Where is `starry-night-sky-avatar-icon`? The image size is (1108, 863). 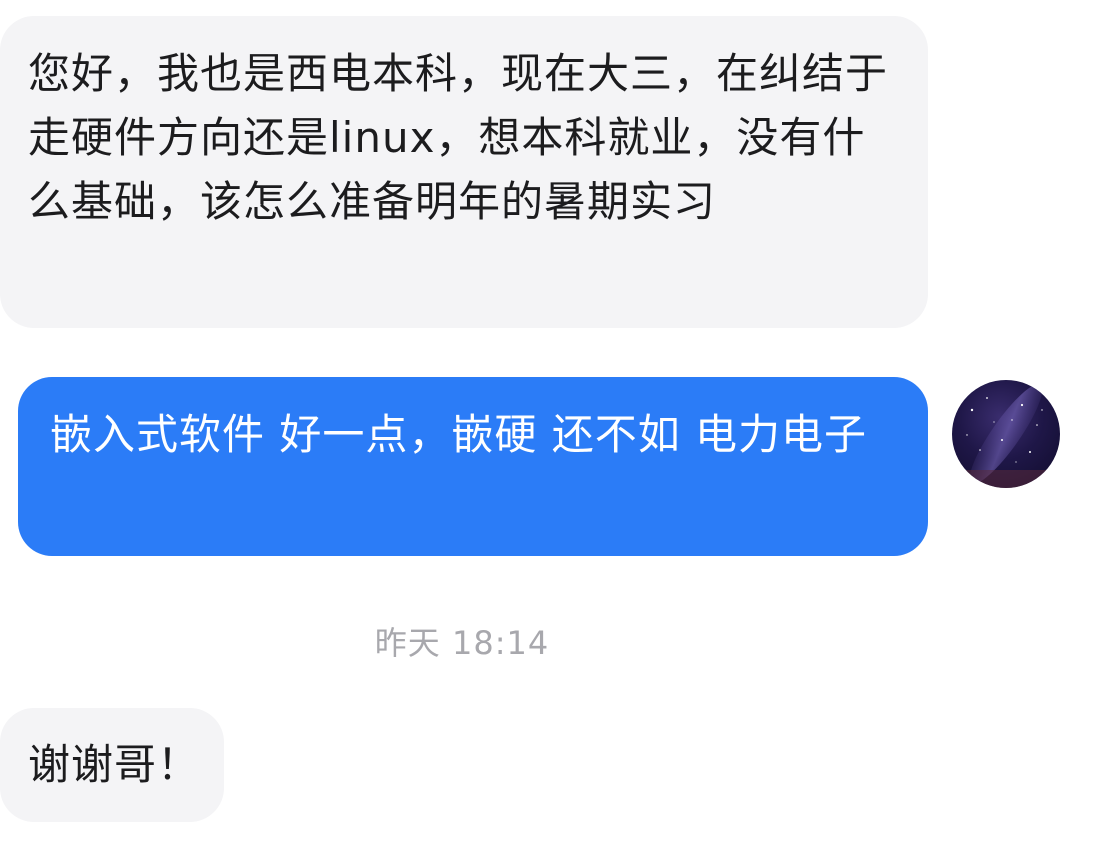 starry-night-sky-avatar-icon is located at coordinates (1006, 436).